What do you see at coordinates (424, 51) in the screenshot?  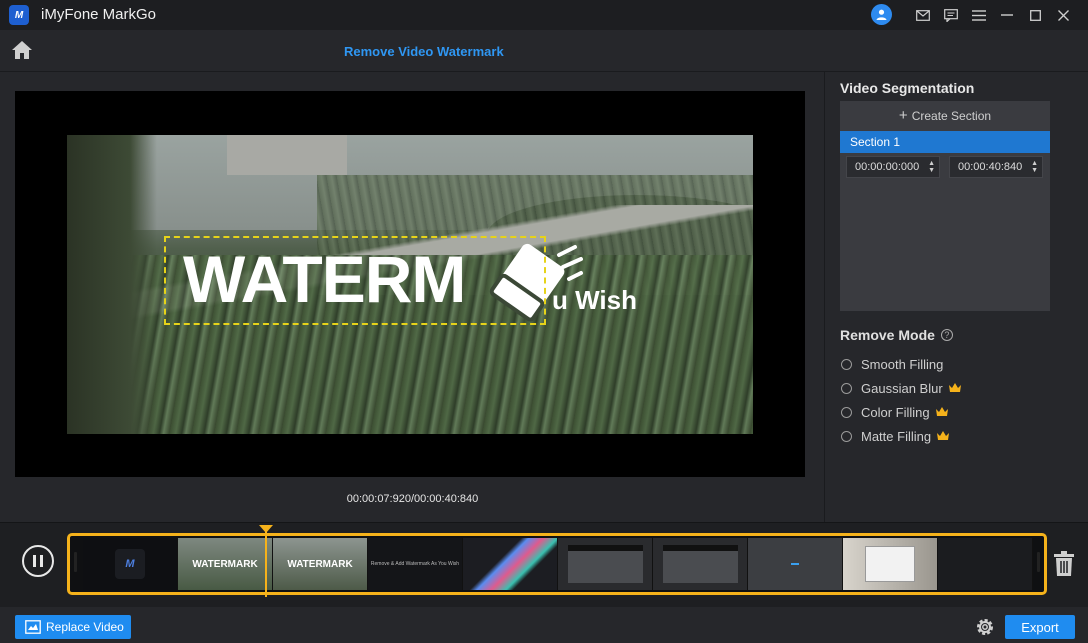 I see `page-title: Remove Video Watermark` at bounding box center [424, 51].